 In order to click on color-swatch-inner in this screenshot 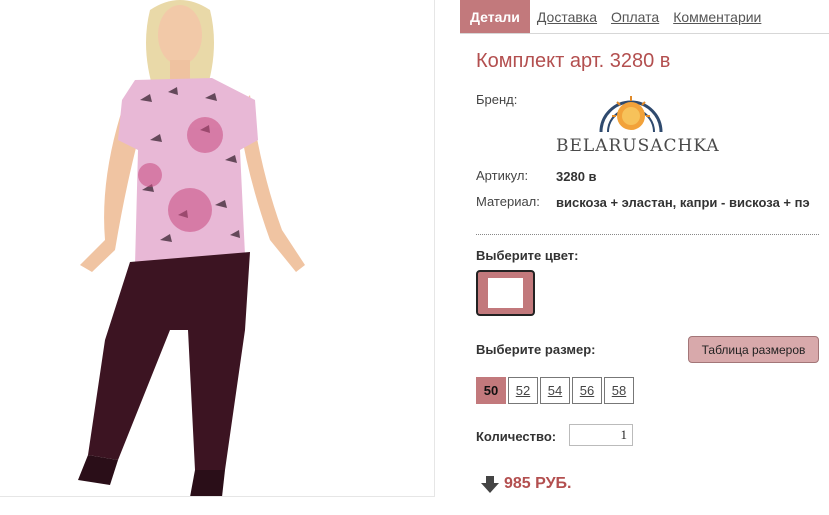, I will do `click(505, 293)`.